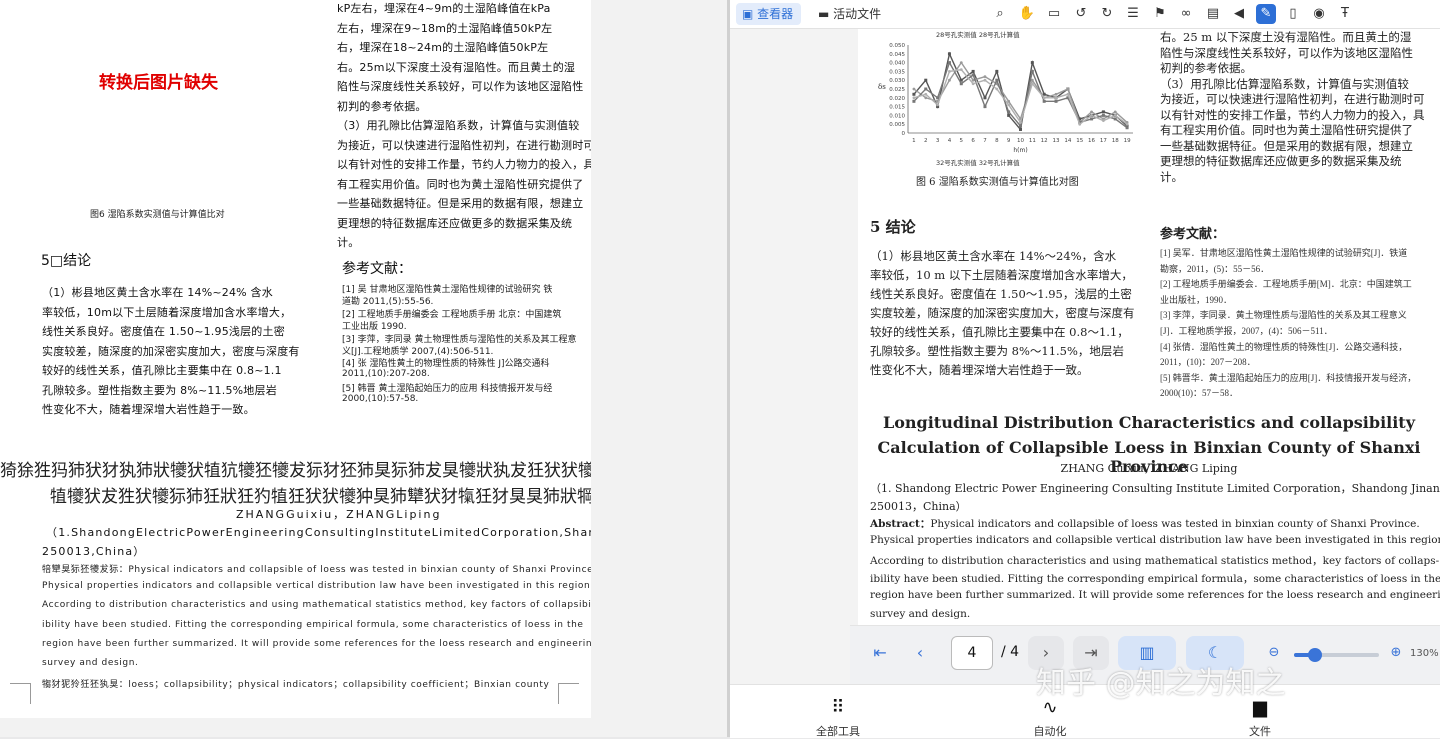 Image resolution: width=1440 pixels, height=739 pixels. What do you see at coordinates (826, 14) in the screenshot?
I see `folder-icon: ▬` at bounding box center [826, 14].